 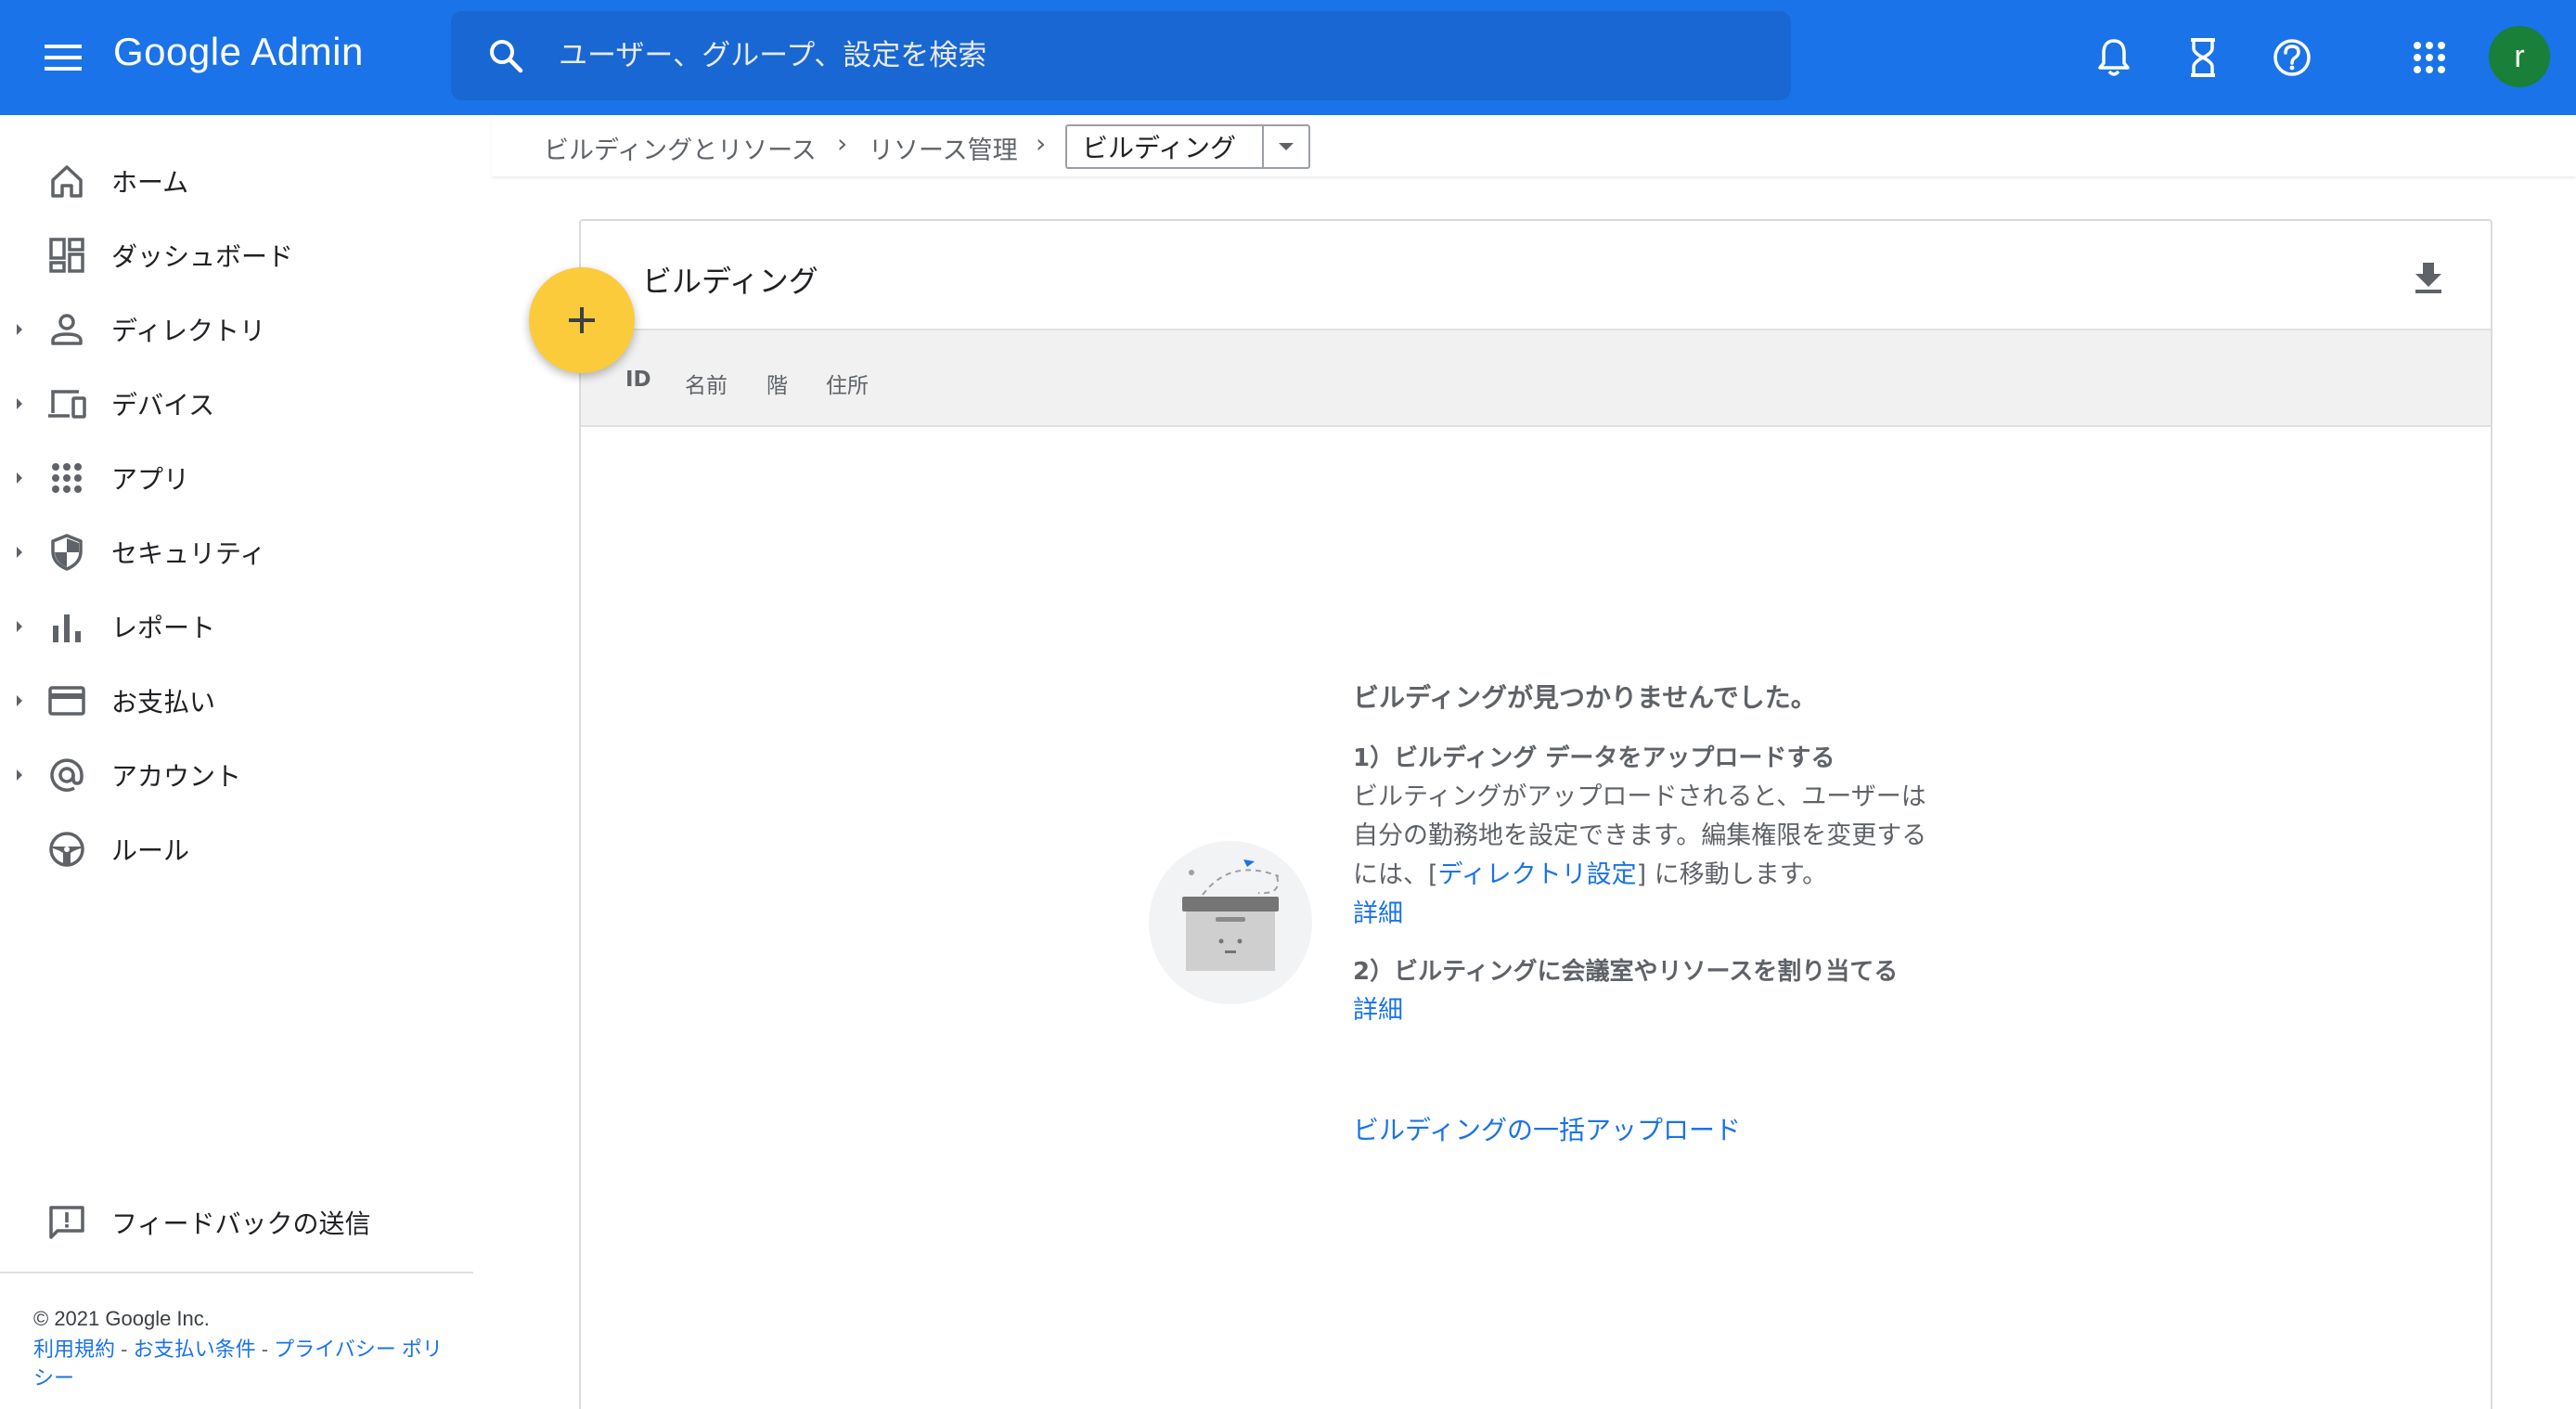 I want to click on sidebar-item-home: ホーム, so click(x=237, y=181).